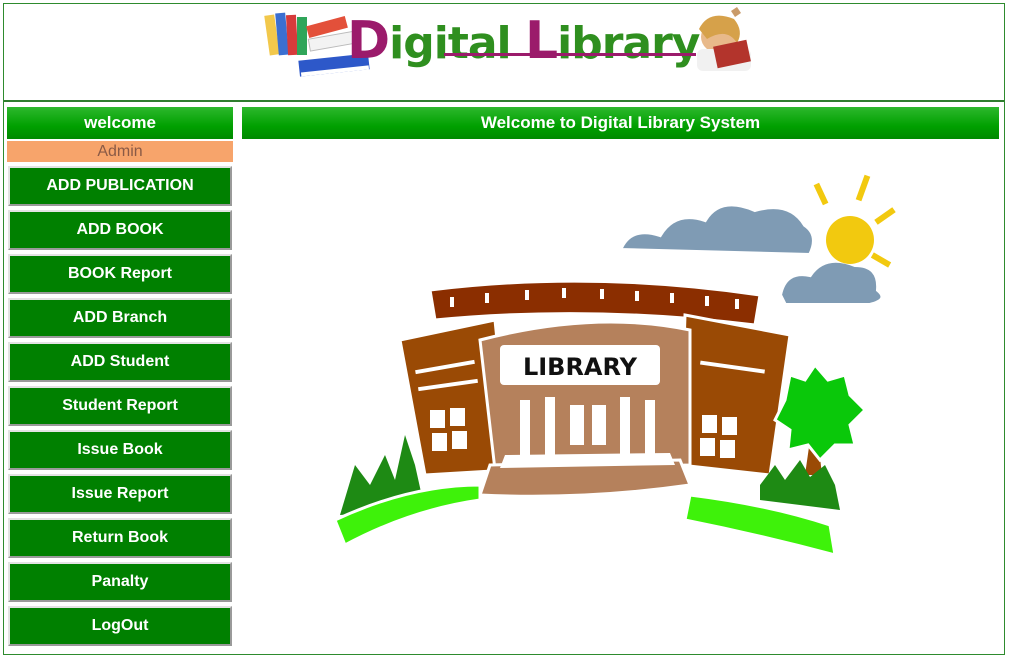  I want to click on library-sign-text: LIBRARY, so click(580, 367).